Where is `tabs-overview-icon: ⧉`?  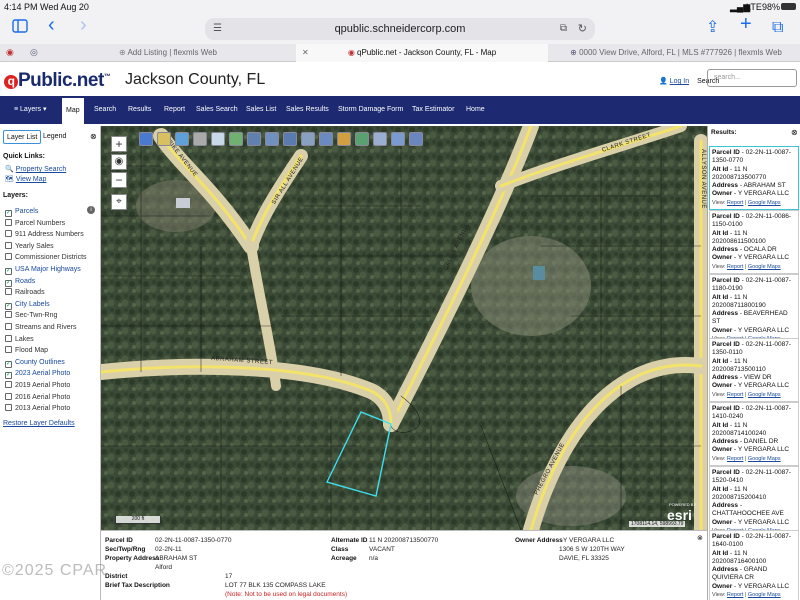 tabs-overview-icon: ⧉ is located at coordinates (777, 28).